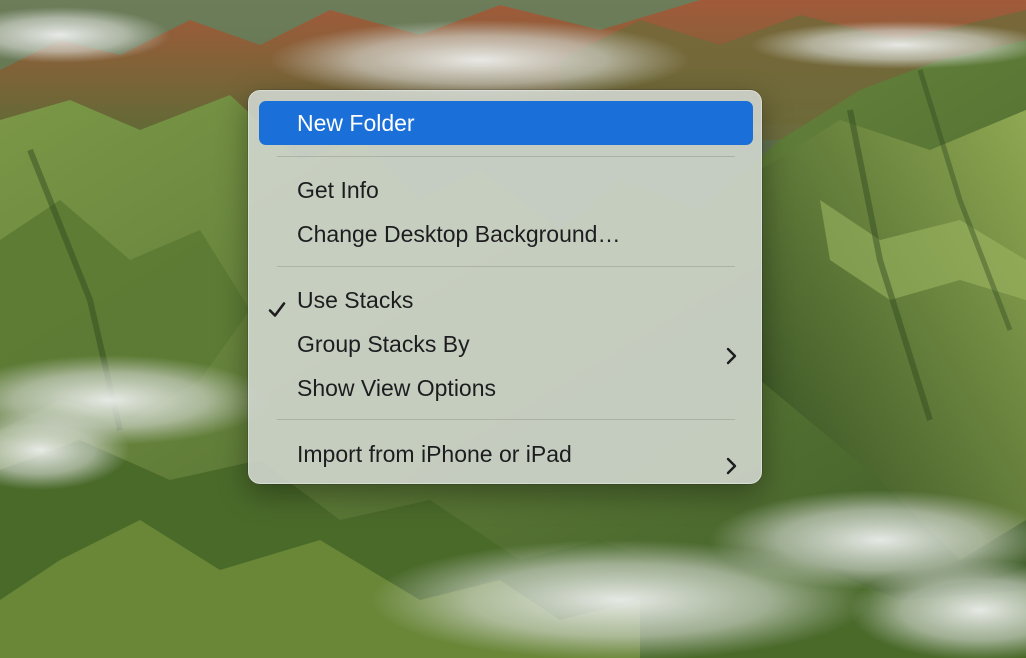 Image resolution: width=1026 pixels, height=658 pixels. I want to click on checkmark-icon, so click(277, 303).